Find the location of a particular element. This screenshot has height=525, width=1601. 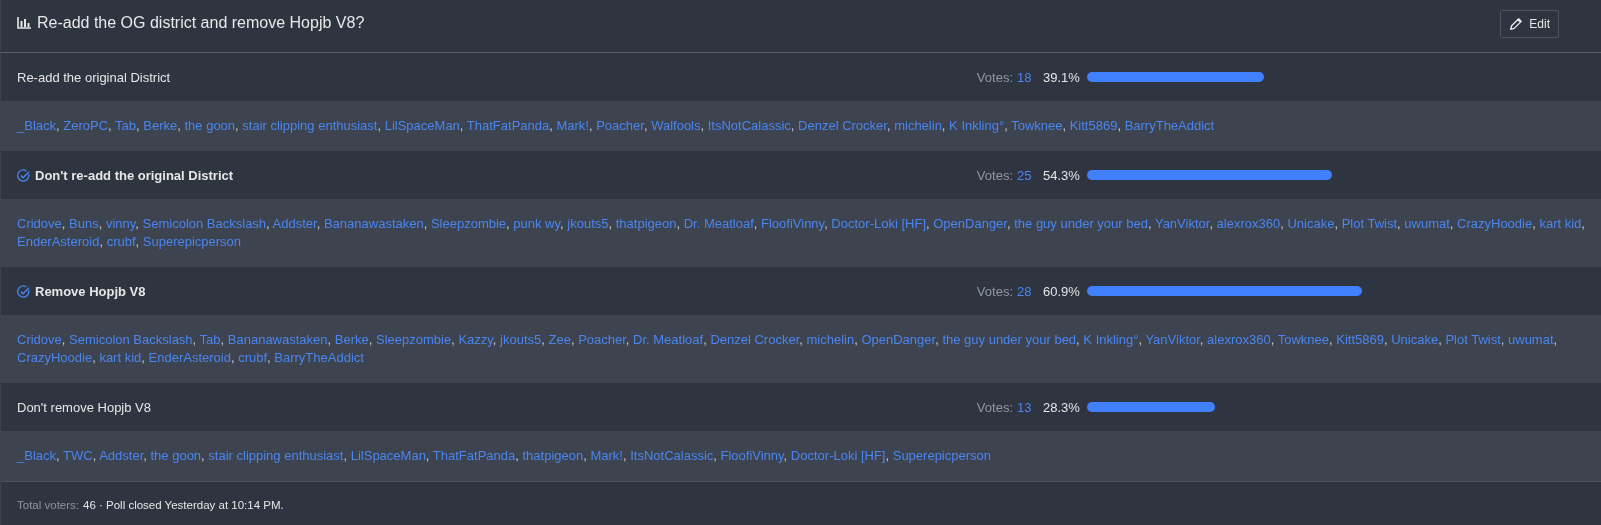

total-voters-label: Total voters: is located at coordinates (48, 505).